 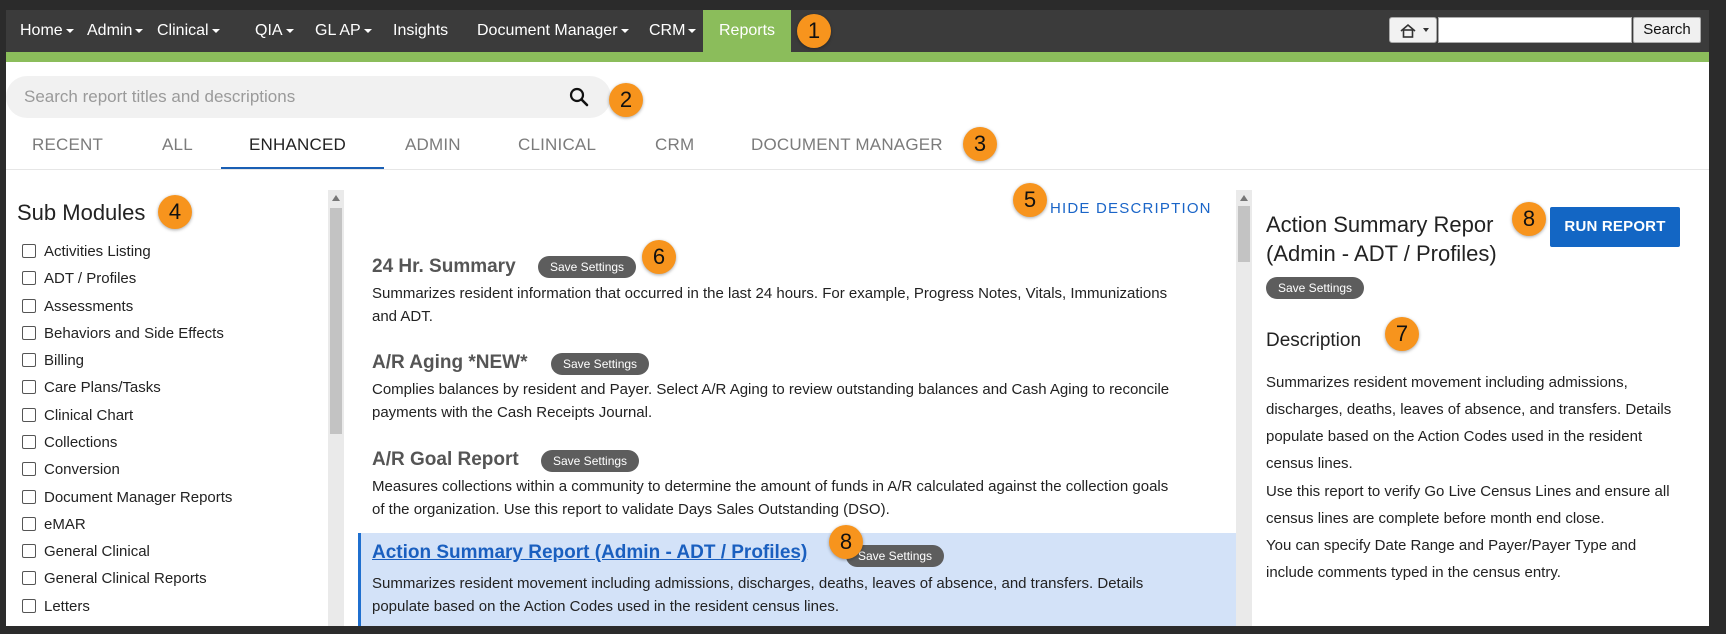 What do you see at coordinates (1402, 334) in the screenshot?
I see `callout-badge: 7` at bounding box center [1402, 334].